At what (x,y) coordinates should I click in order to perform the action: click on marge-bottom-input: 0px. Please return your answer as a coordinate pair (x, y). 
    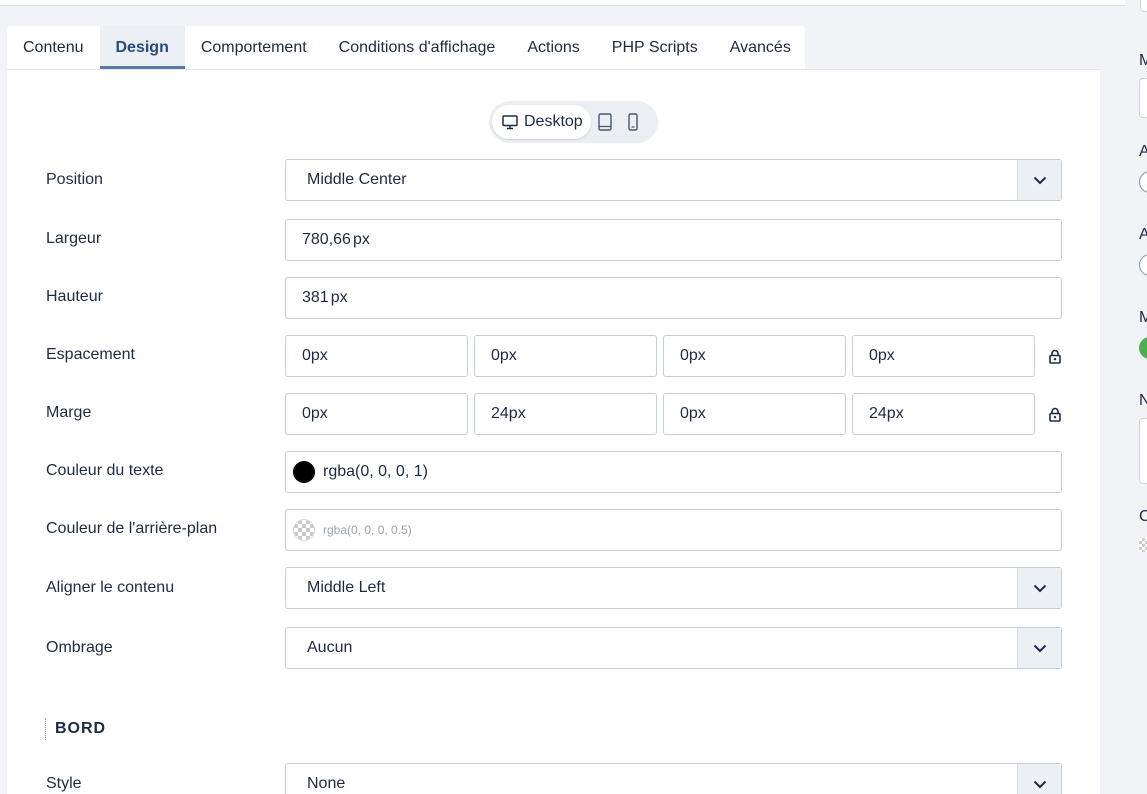
    Looking at the image, I should click on (754, 414).